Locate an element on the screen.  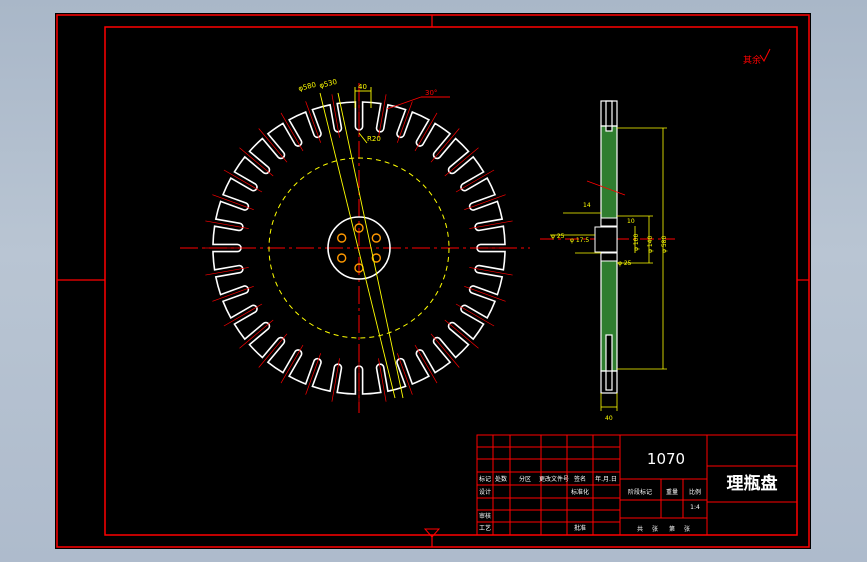
dim-hole-c: φ 25 is located at coordinates (625, 263).